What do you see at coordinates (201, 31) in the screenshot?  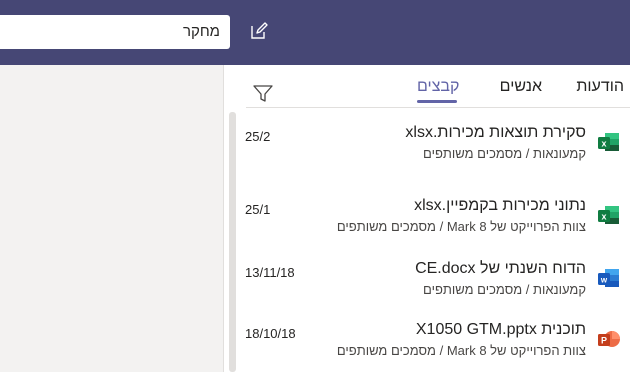 I see `search-value: מחקר` at bounding box center [201, 31].